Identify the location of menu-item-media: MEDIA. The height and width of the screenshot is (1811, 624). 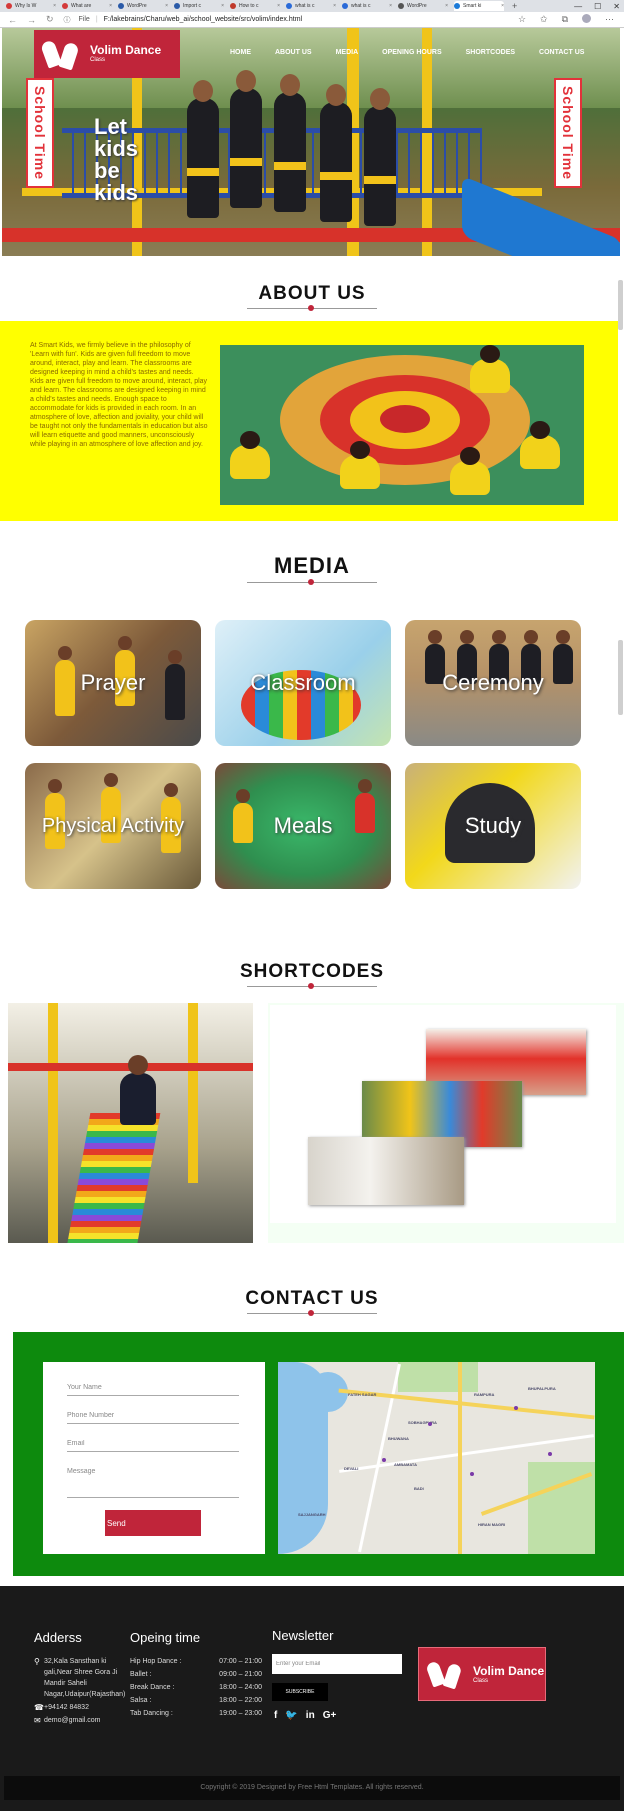
(347, 52).